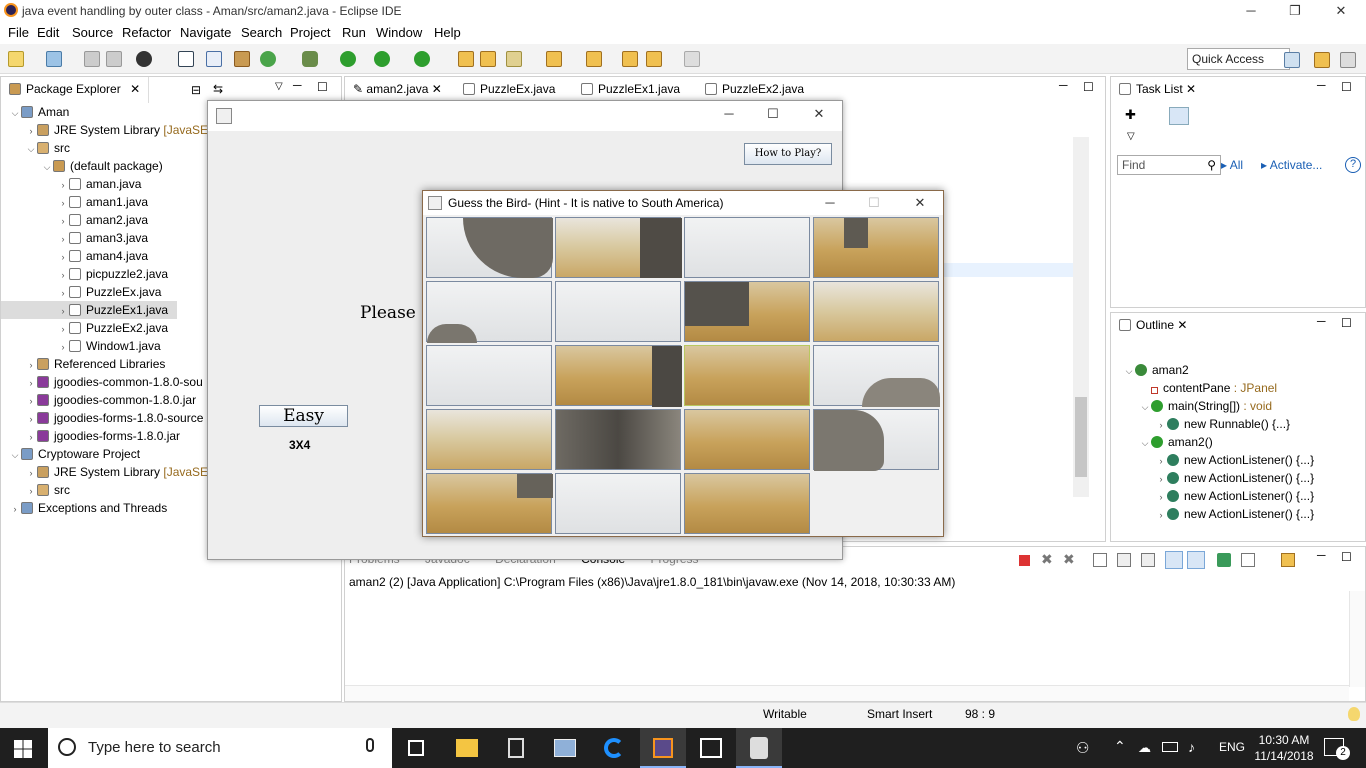 This screenshot has width=1366, height=768. I want to click on outline-item: › new Runnable() {...}, so click(1201, 424).